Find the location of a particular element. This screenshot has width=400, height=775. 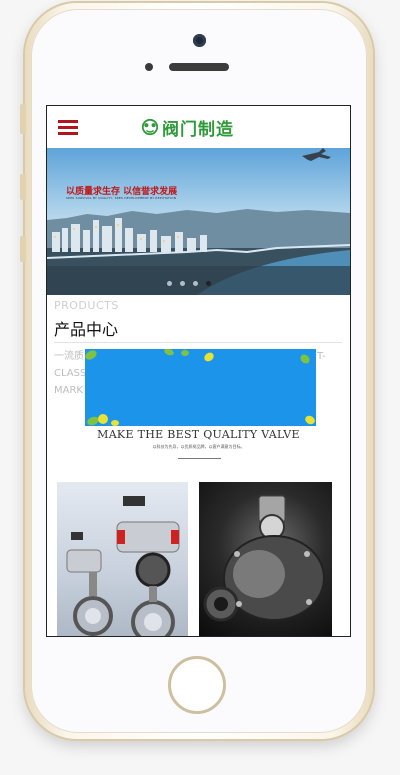

front-camera is located at coordinates (199, 40).